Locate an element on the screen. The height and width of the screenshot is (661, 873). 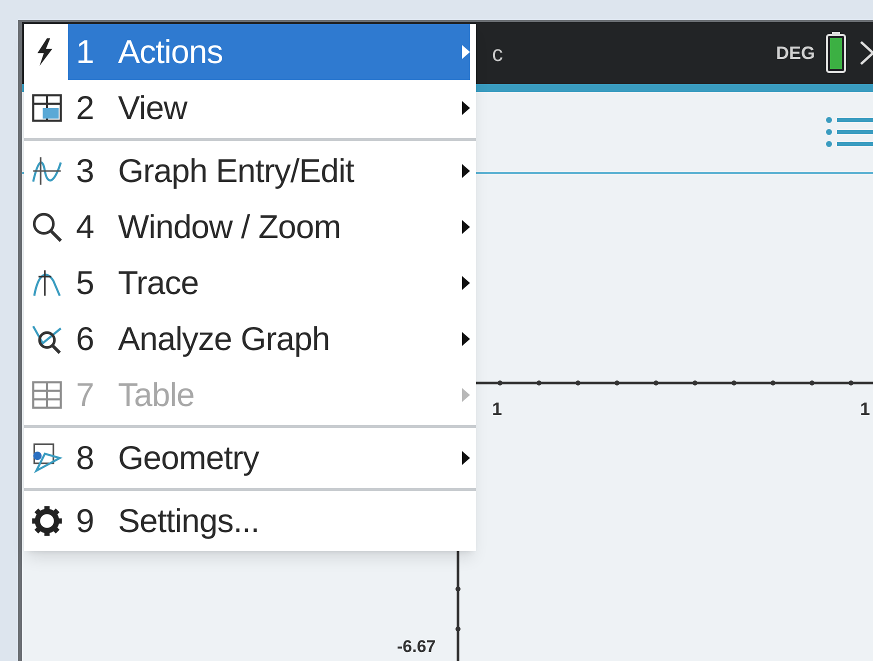
menu-item: 2 View is located at coordinates (269, 108).